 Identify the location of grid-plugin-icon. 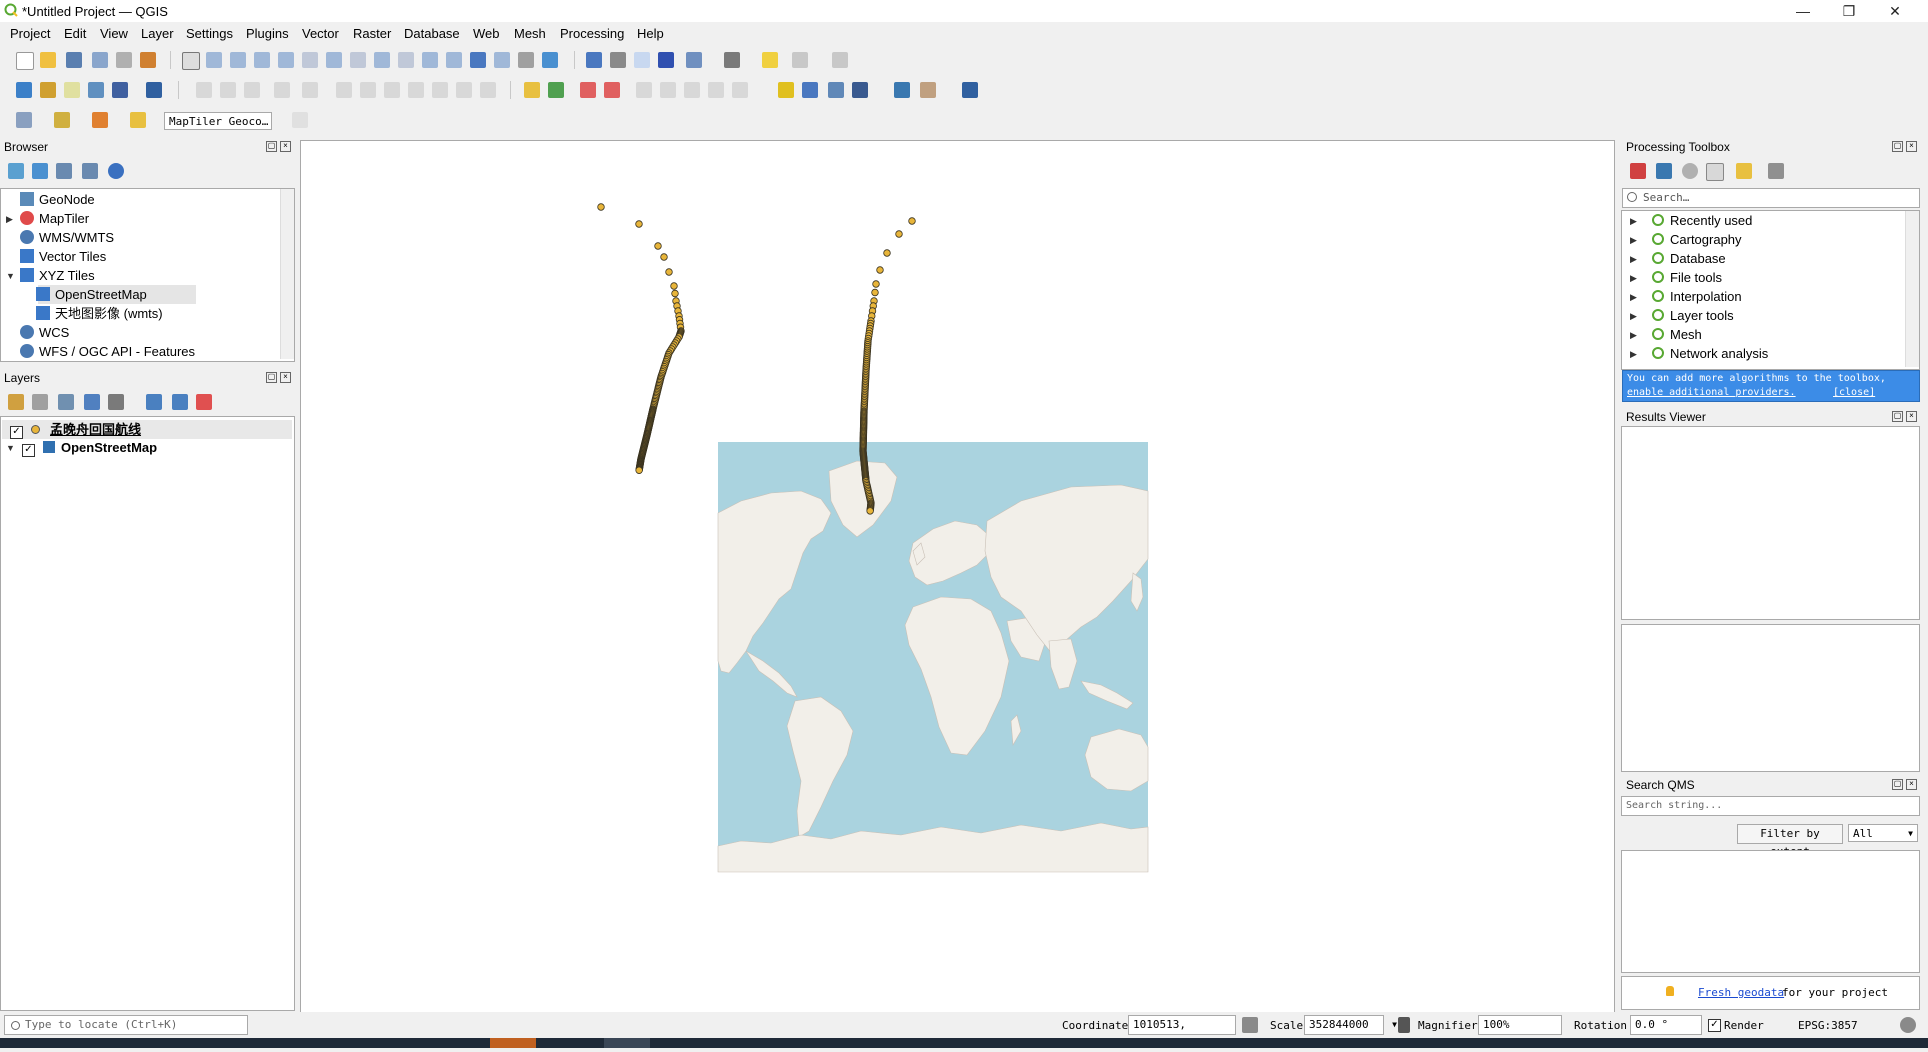
(928, 90).